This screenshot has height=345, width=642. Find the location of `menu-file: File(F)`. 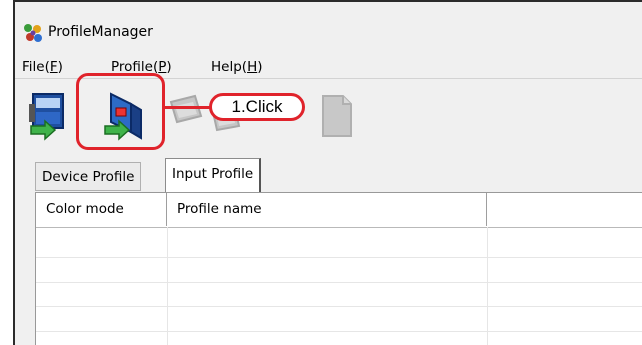

menu-file: File(F) is located at coordinates (42, 67).